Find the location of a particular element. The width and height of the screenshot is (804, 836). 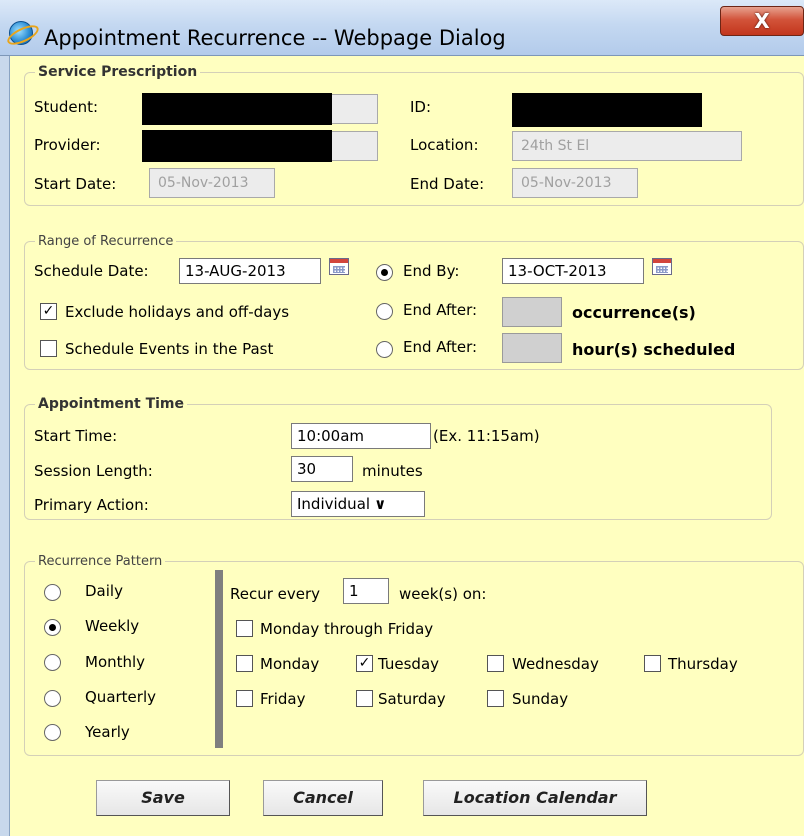

recur-every-label: Recur every is located at coordinates (275, 594).